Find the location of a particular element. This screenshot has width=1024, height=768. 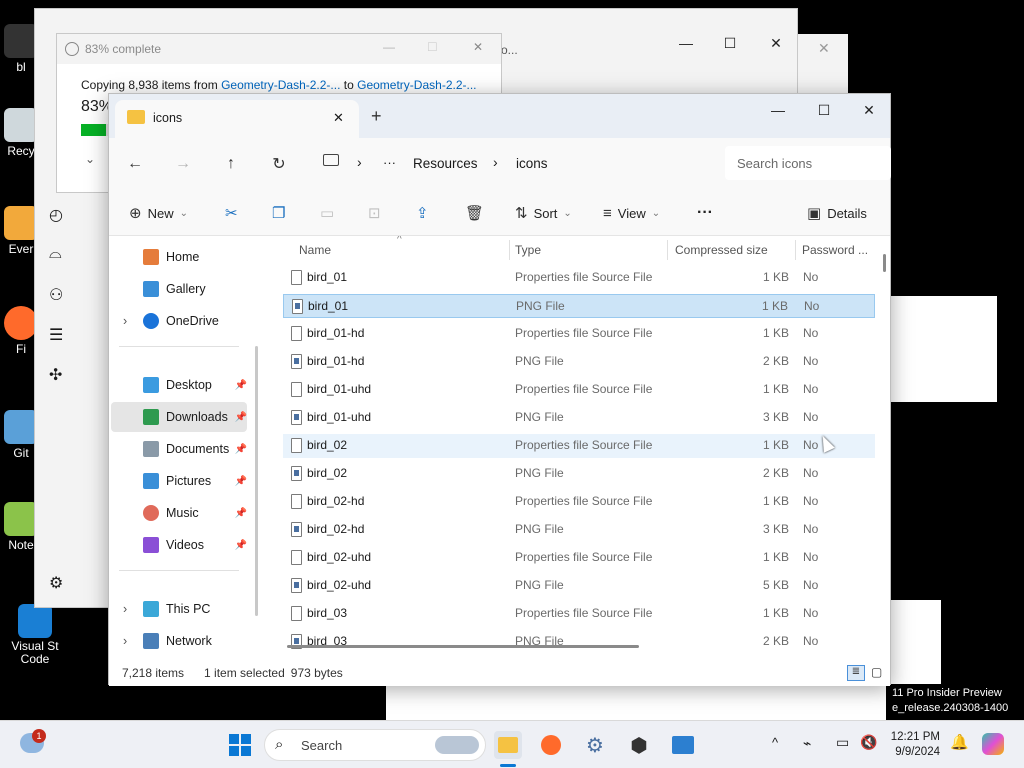

notification-bell-icon: 🔔 is located at coordinates (959, 742).